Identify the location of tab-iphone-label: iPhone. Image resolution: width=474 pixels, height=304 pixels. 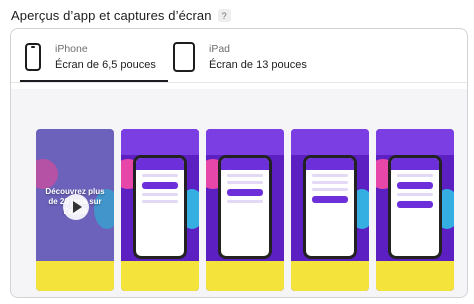
(71, 49).